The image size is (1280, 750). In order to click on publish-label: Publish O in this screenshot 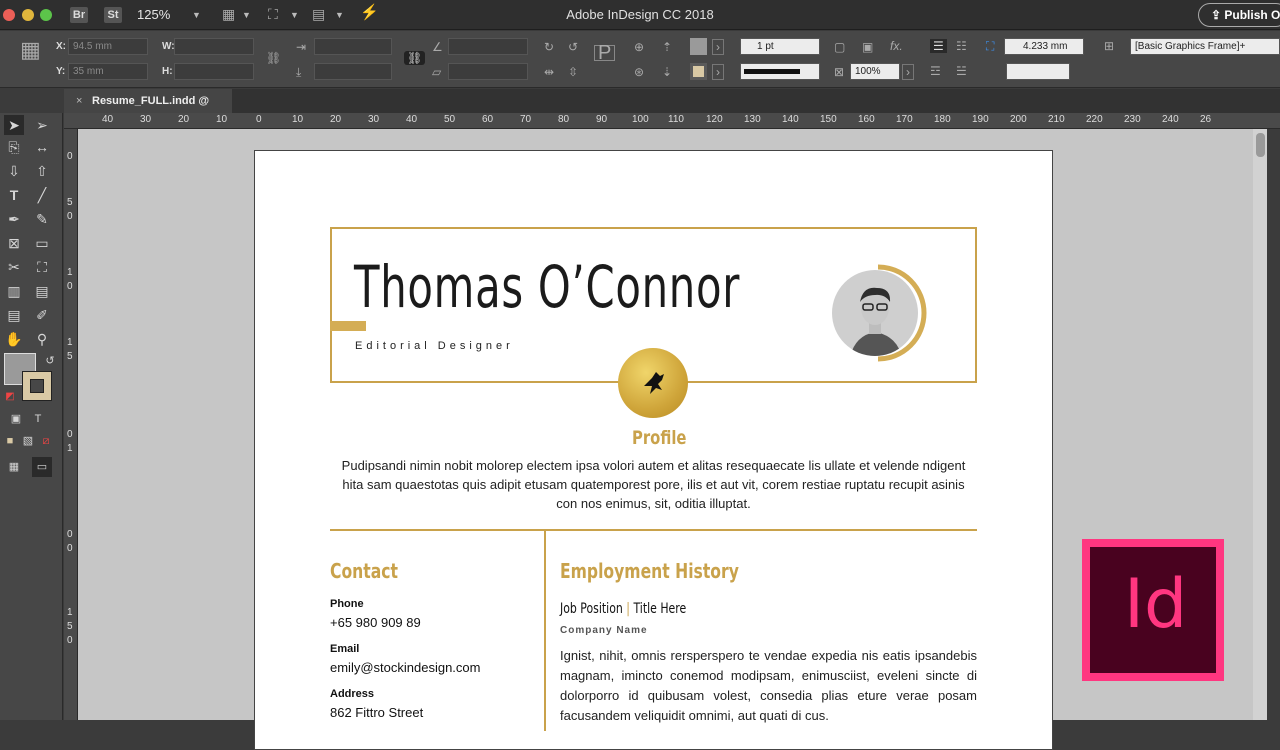, I will do `click(1252, 15)`.